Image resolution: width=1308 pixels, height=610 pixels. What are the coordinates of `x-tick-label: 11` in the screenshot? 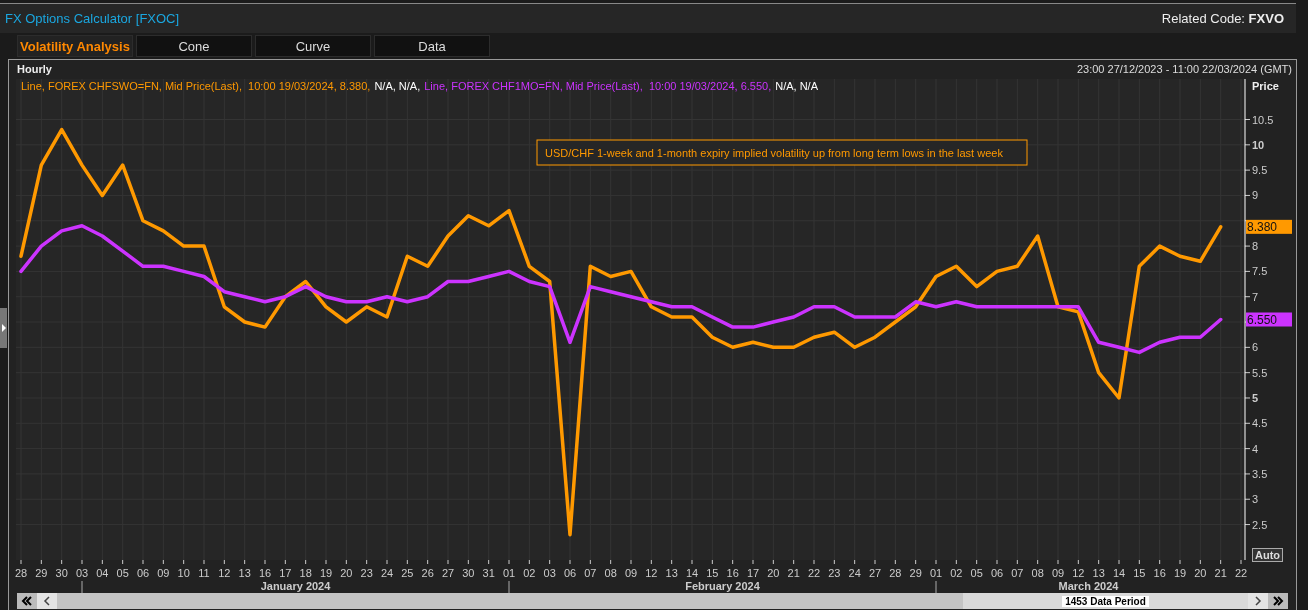 It's located at (204, 573).